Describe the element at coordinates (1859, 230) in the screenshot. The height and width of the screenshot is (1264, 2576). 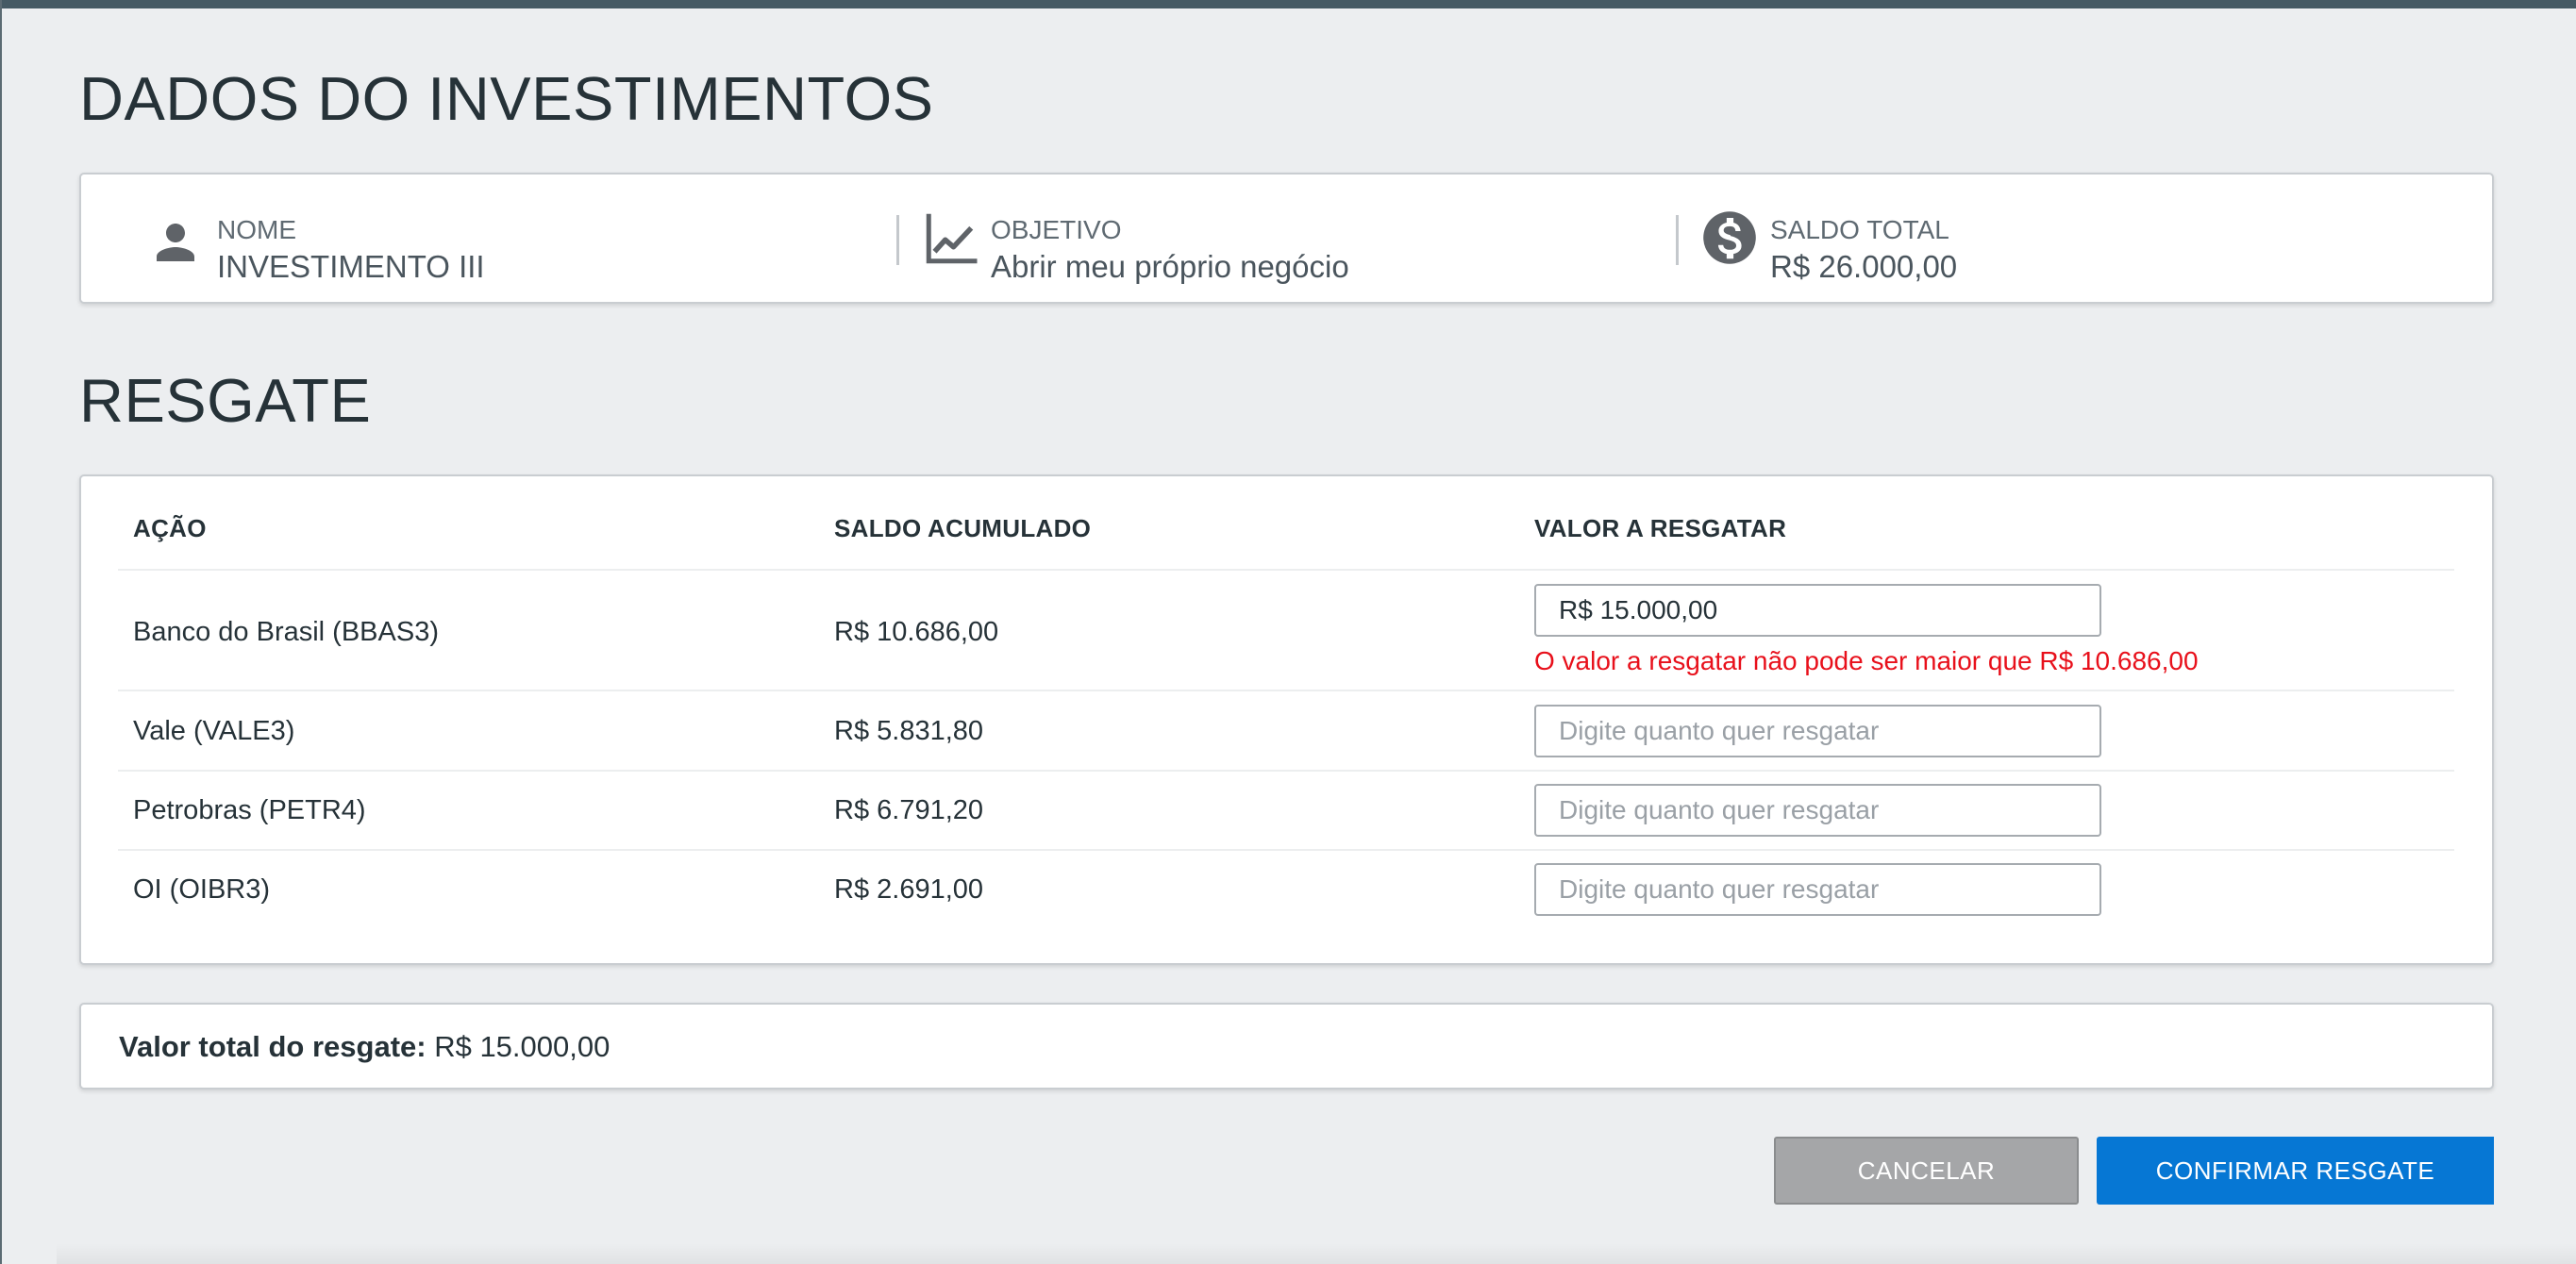
I see `info-label-balance: SALDO TOTAL` at that location.